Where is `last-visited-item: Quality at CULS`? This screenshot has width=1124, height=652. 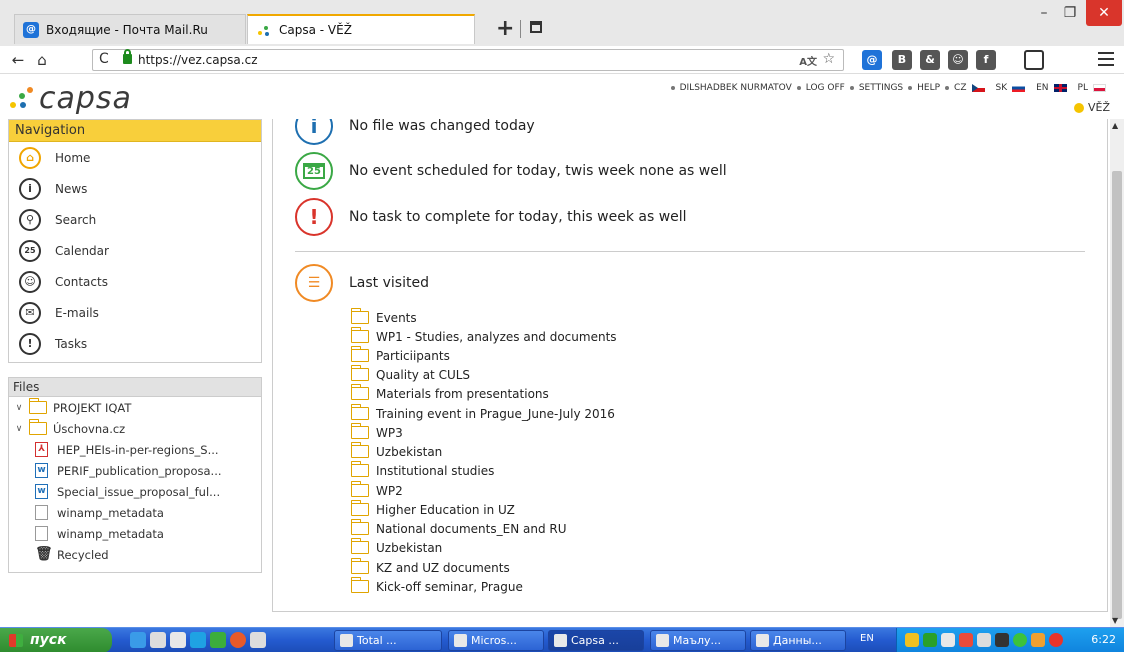
last-visited-item: Quality at CULS is located at coordinates (410, 374).